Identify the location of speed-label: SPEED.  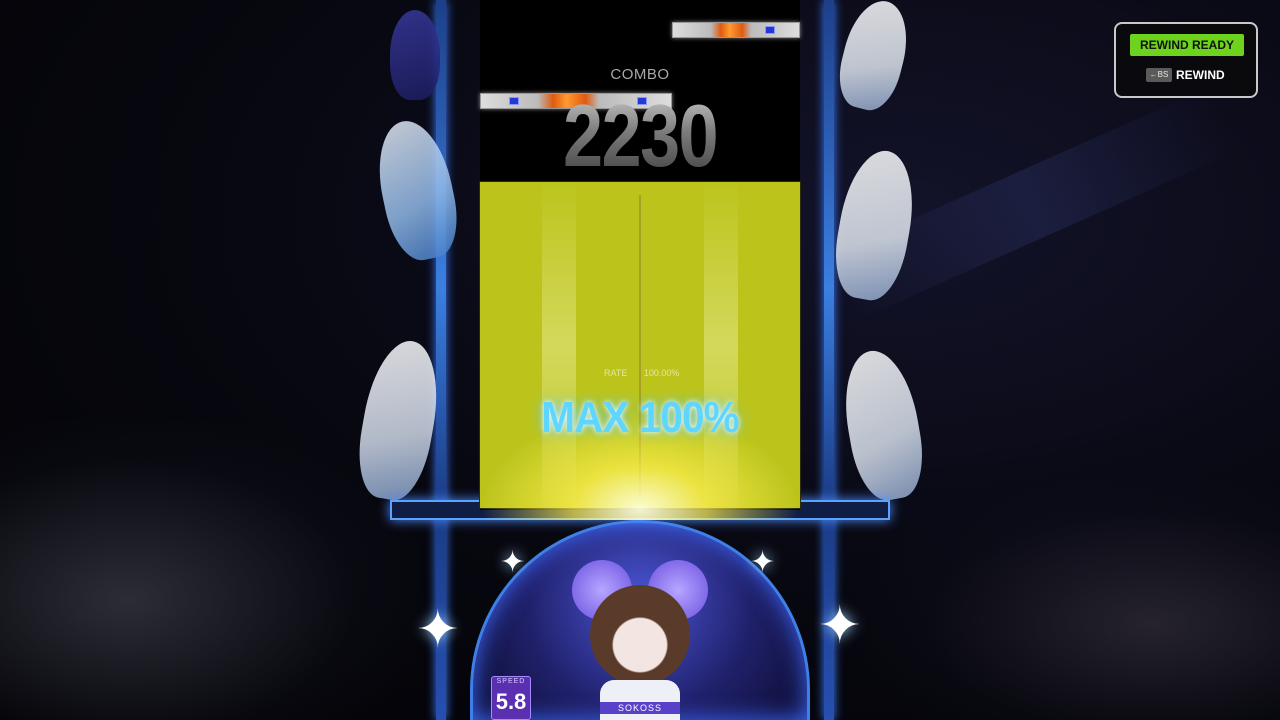
(511, 681).